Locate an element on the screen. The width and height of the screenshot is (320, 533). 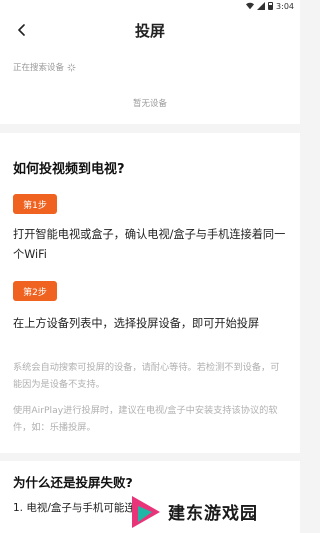
battery-icon is located at coordinates (271, 6).